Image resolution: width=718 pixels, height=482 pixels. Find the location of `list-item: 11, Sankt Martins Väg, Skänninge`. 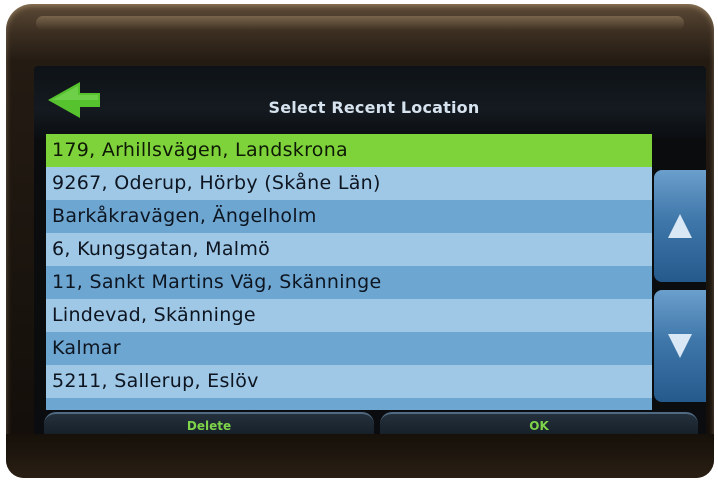

list-item: 11, Sankt Martins Väg, Skänninge is located at coordinates (349, 282).